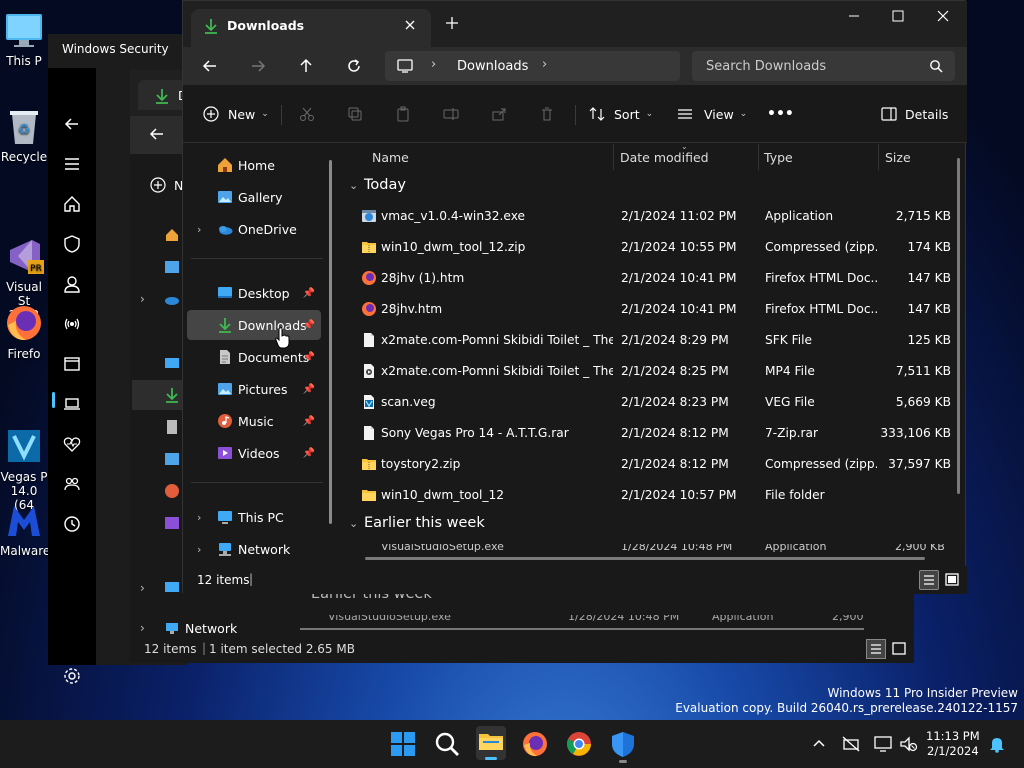  I want to click on nav-item-music: Music 📌, so click(254, 421).